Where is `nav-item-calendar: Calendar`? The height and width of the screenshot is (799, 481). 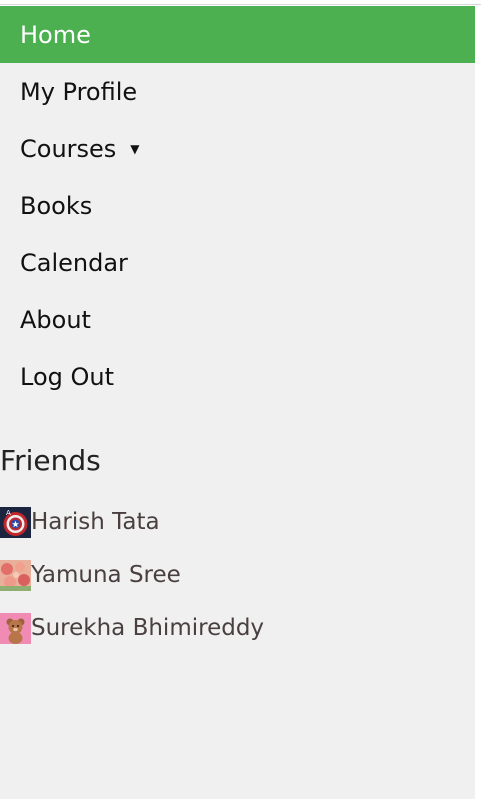 nav-item-calendar: Calendar is located at coordinates (237, 262).